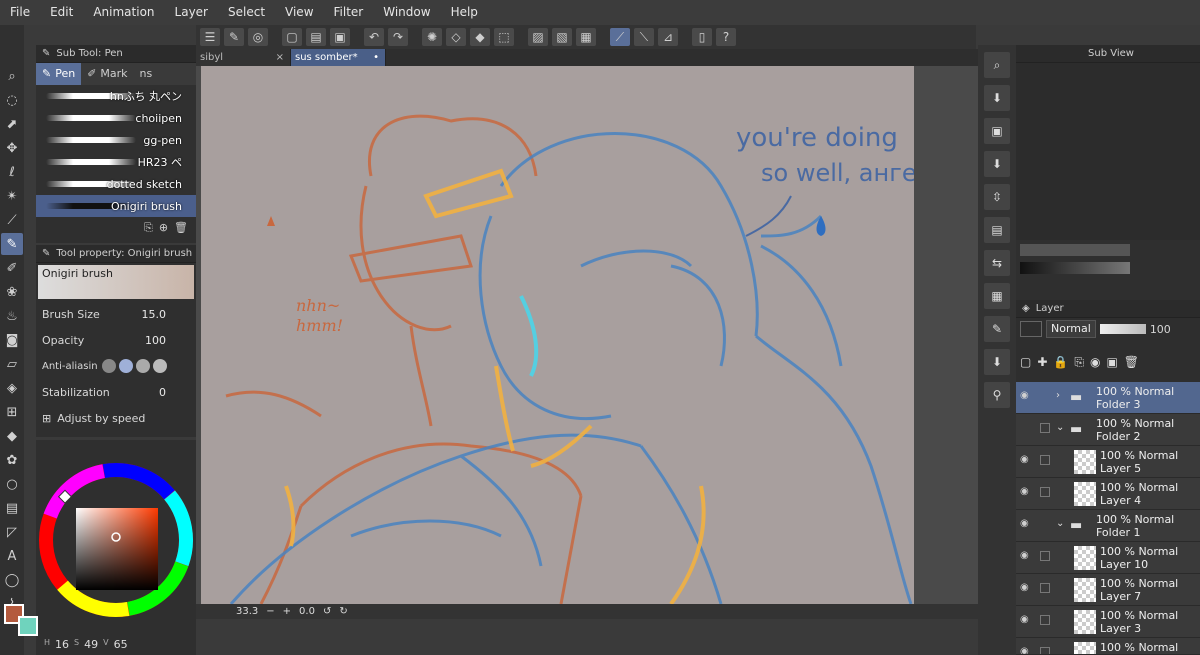 The height and width of the screenshot is (655, 1200). I want to click on new-raster-layer-icon: ▢, so click(1025, 362).